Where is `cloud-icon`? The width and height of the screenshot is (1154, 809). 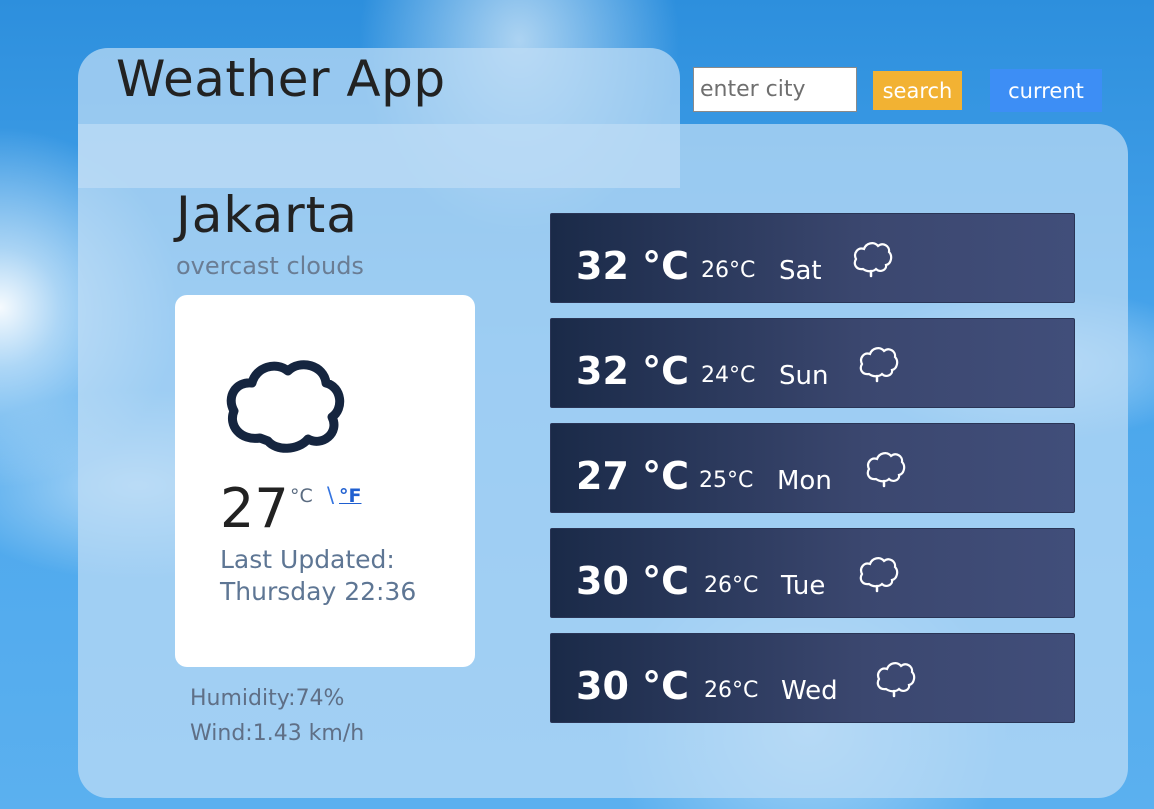 cloud-icon is located at coordinates (285, 406).